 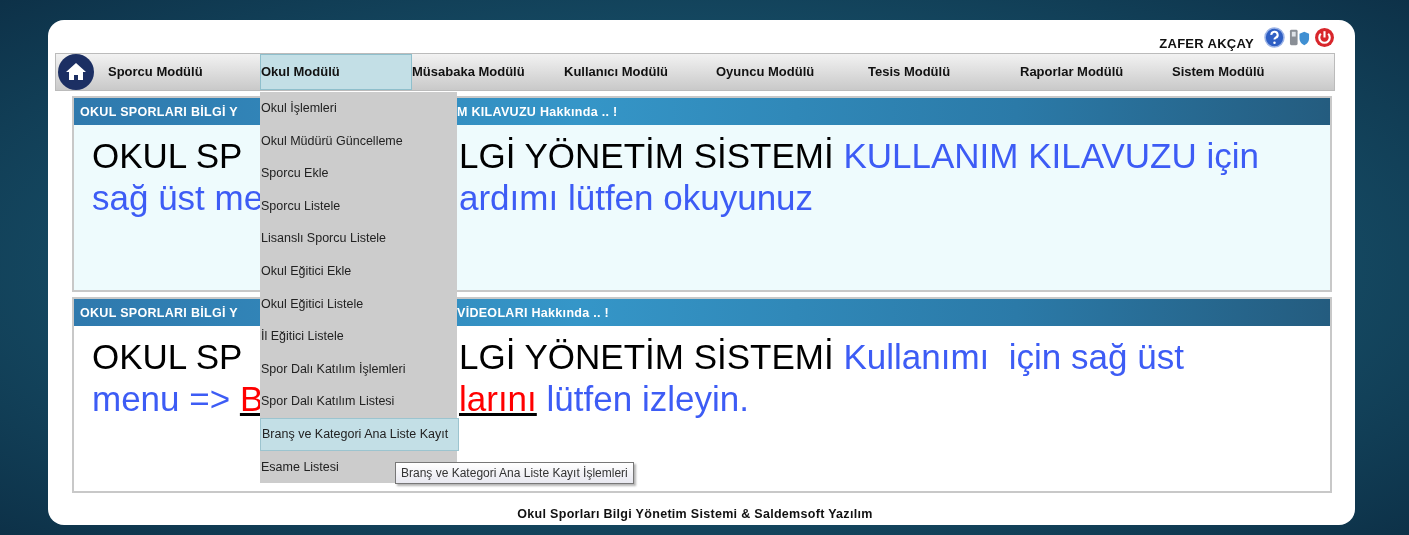 I want to click on menu-tab: Sporcu Modülü, so click(x=184, y=72).